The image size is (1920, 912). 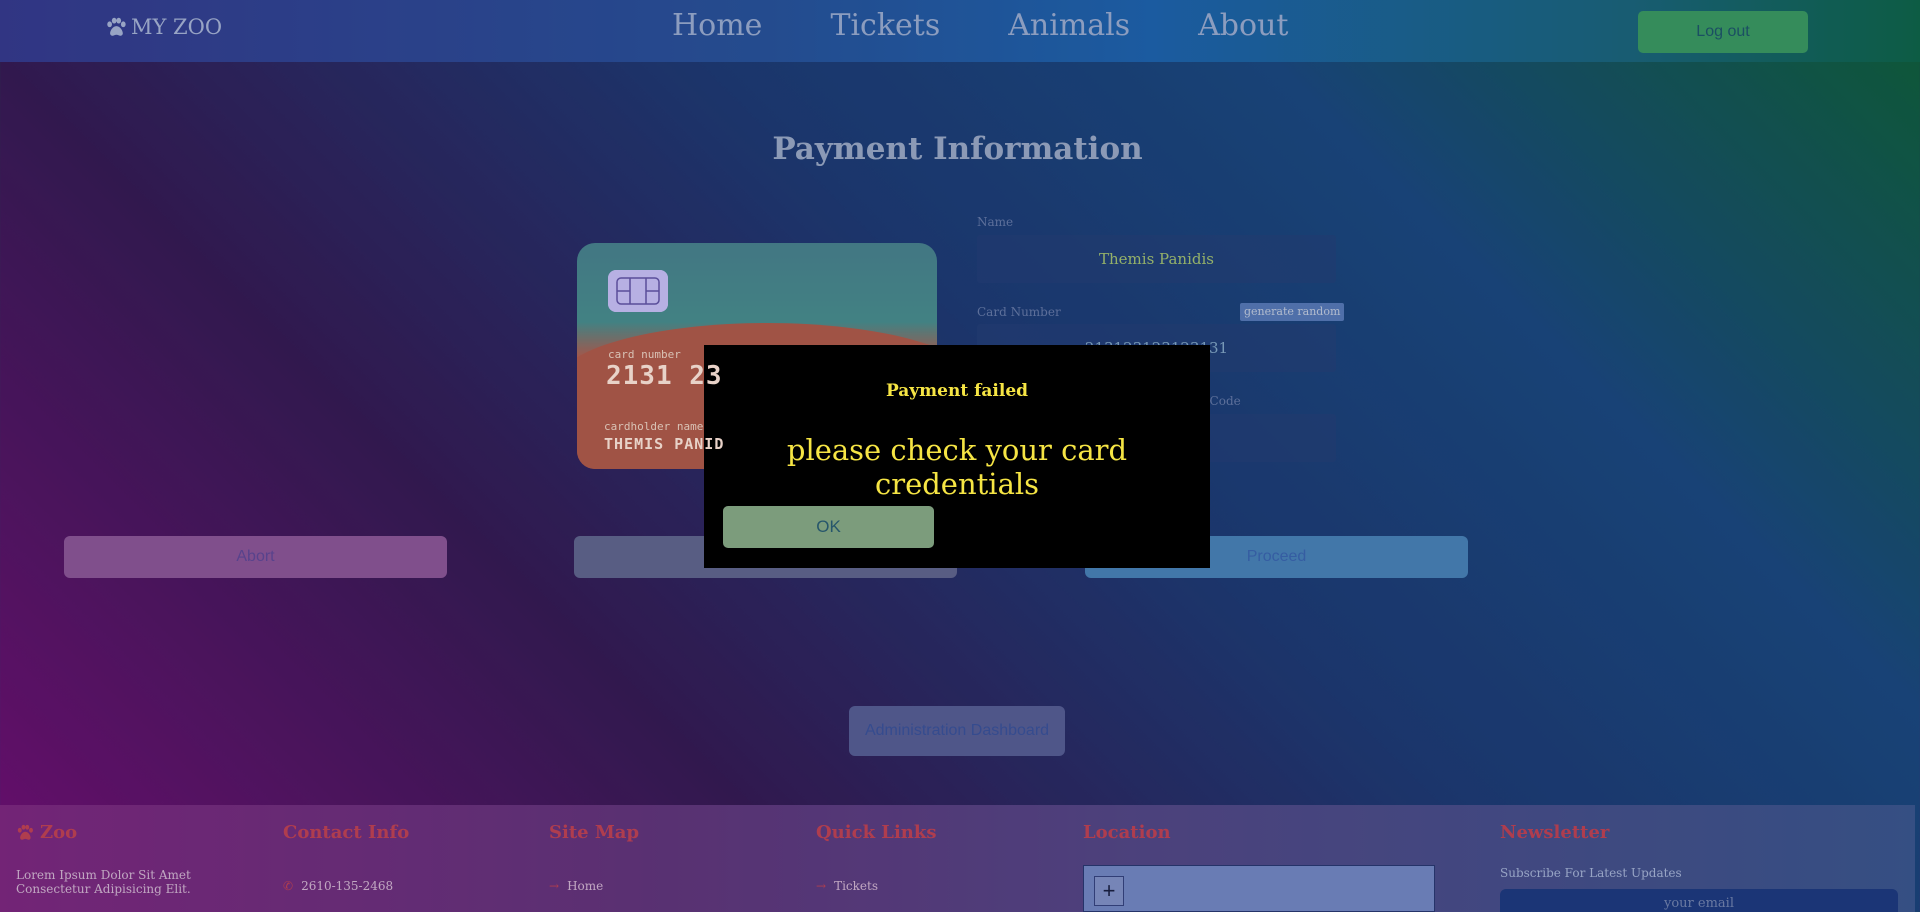 What do you see at coordinates (995, 222) in the screenshot?
I see `name-label: Name` at bounding box center [995, 222].